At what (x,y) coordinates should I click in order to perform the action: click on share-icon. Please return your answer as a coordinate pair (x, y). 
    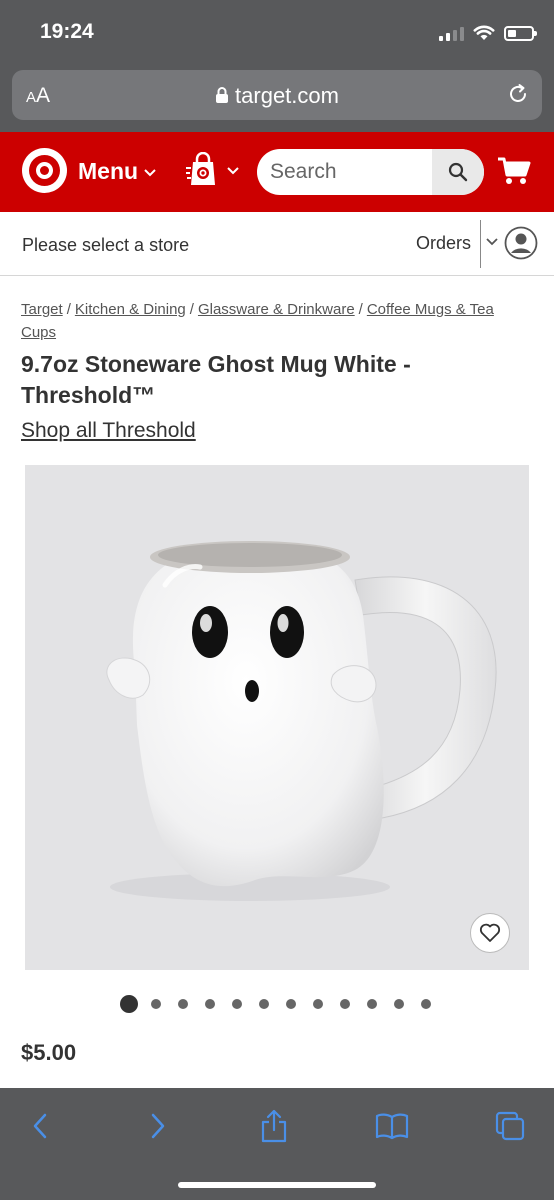
    Looking at the image, I should click on (274, 1126).